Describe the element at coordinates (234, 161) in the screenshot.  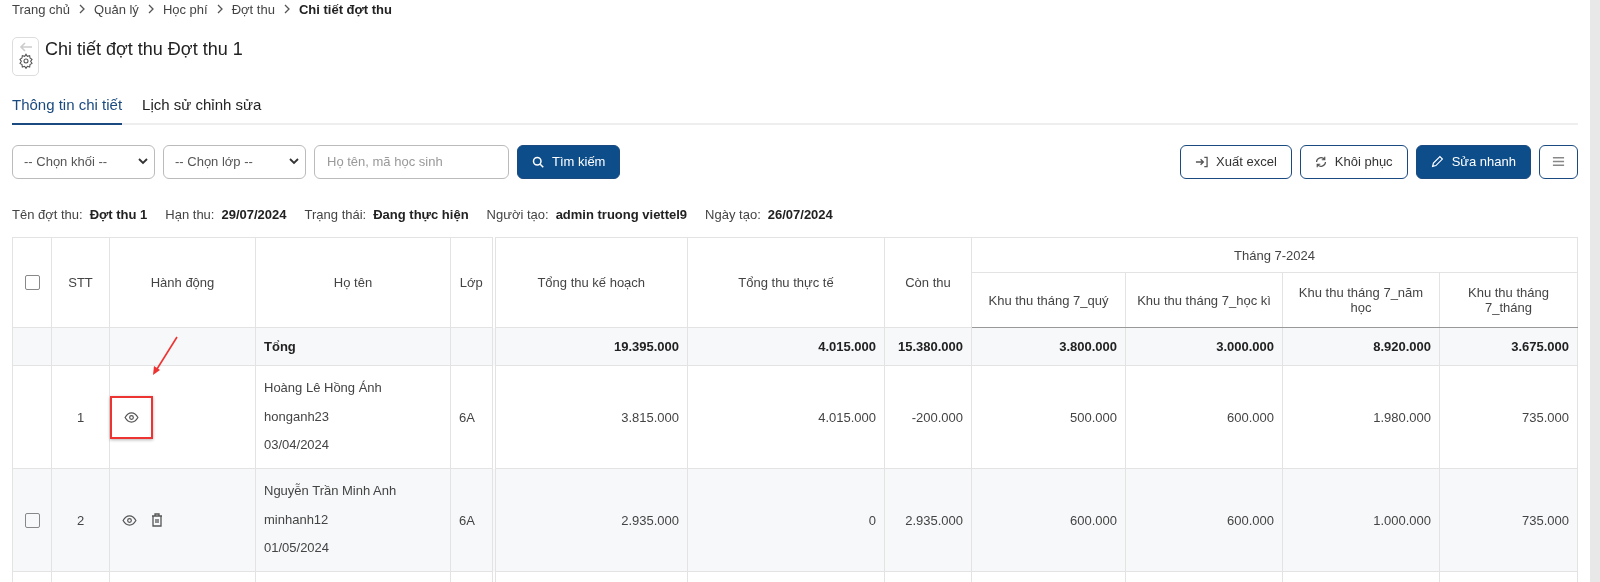
I see `class-select: -- Chọn lớp --` at that location.